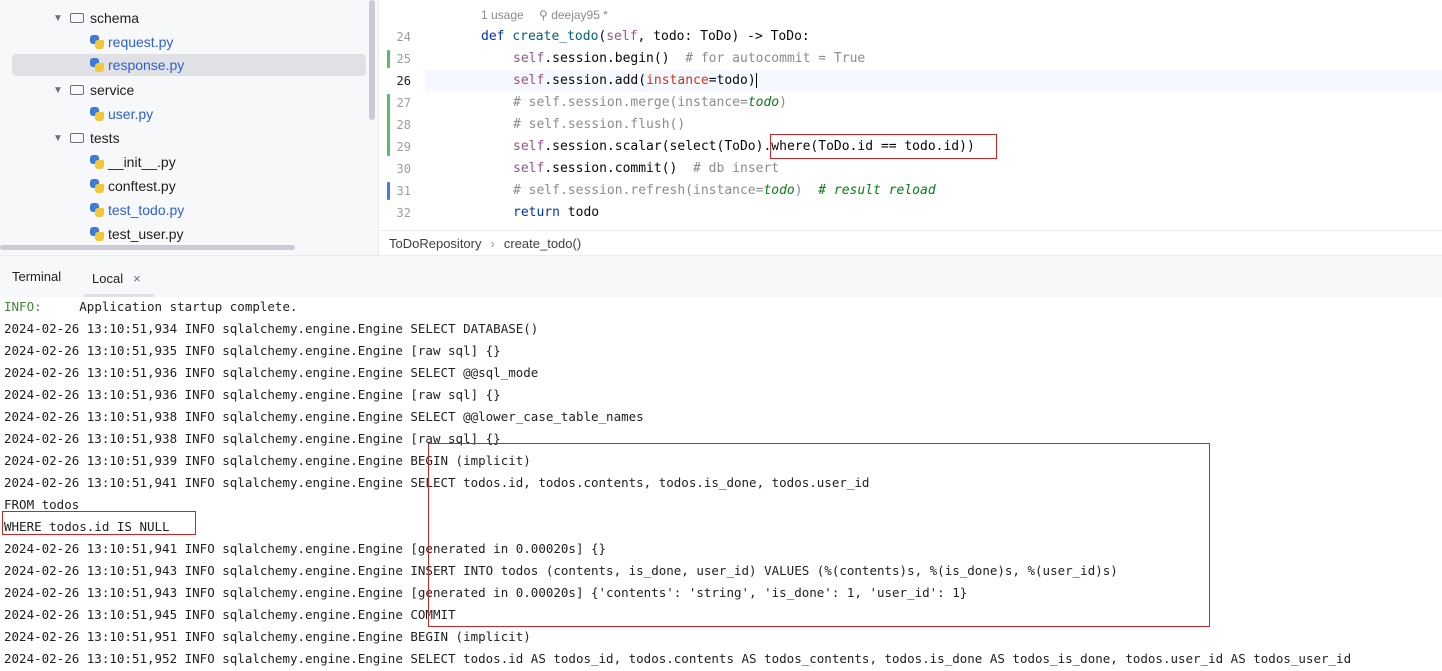 Image resolution: width=1442 pixels, height=671 pixels. Describe the element at coordinates (579, 15) in the screenshot. I see `author-hint: deejay95 *` at that location.